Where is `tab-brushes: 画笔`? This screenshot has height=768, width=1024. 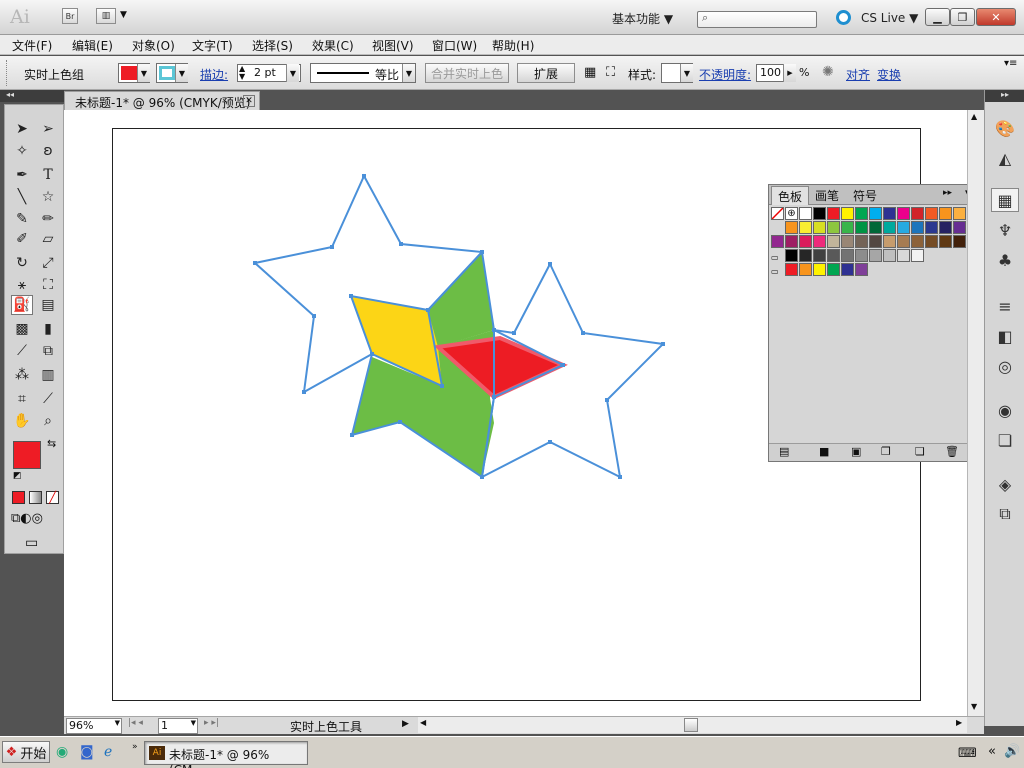 tab-brushes: 画笔 is located at coordinates (827, 195).